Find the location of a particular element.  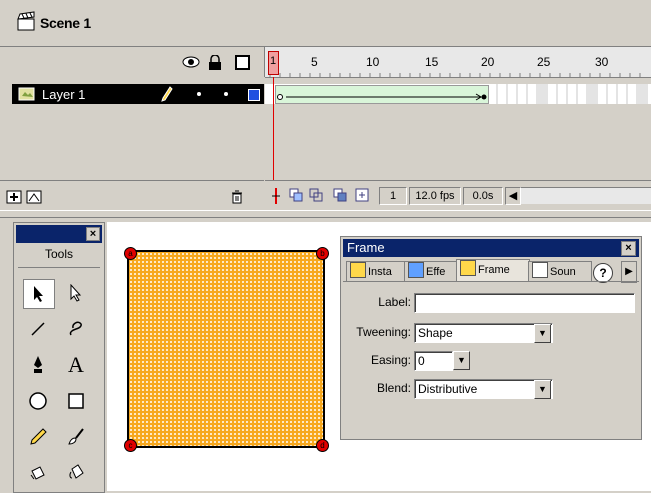

tab-effect: Effe is located at coordinates (431, 271).